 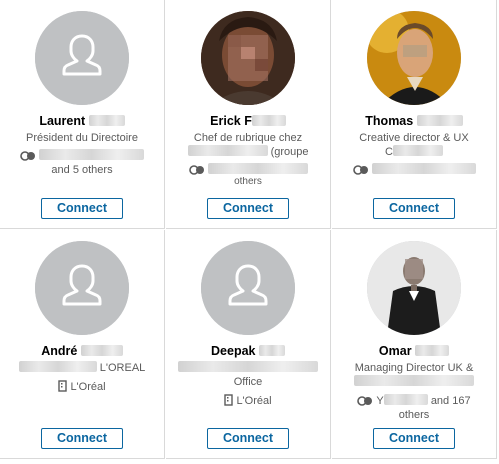 I want to click on member-headline: Président du Directoire, so click(x=82, y=138).